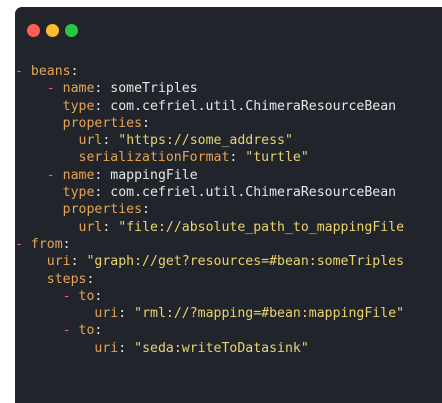 The image size is (442, 403). I want to click on minimize-window-button, so click(52, 30).